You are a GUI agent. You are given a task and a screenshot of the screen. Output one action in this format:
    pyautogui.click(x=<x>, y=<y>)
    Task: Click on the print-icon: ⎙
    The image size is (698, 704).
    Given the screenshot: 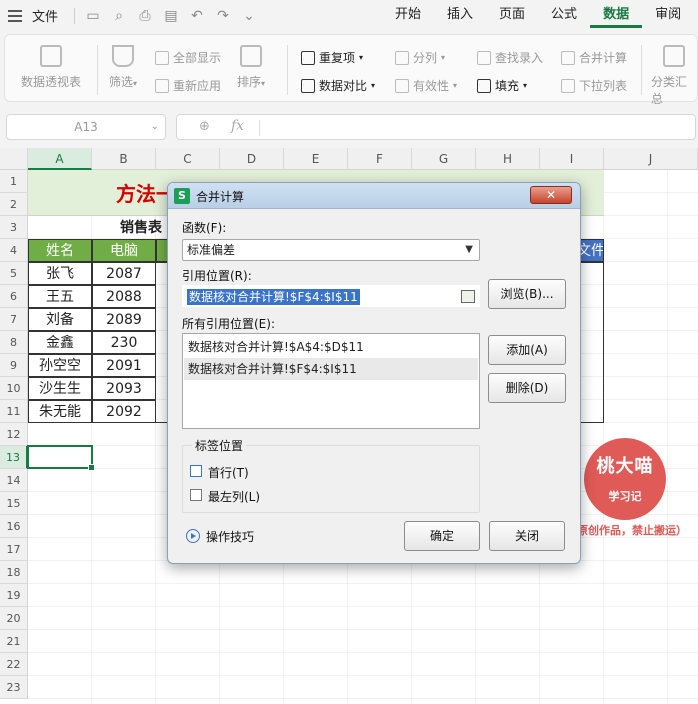 What is the action you would take?
    pyautogui.click(x=145, y=16)
    